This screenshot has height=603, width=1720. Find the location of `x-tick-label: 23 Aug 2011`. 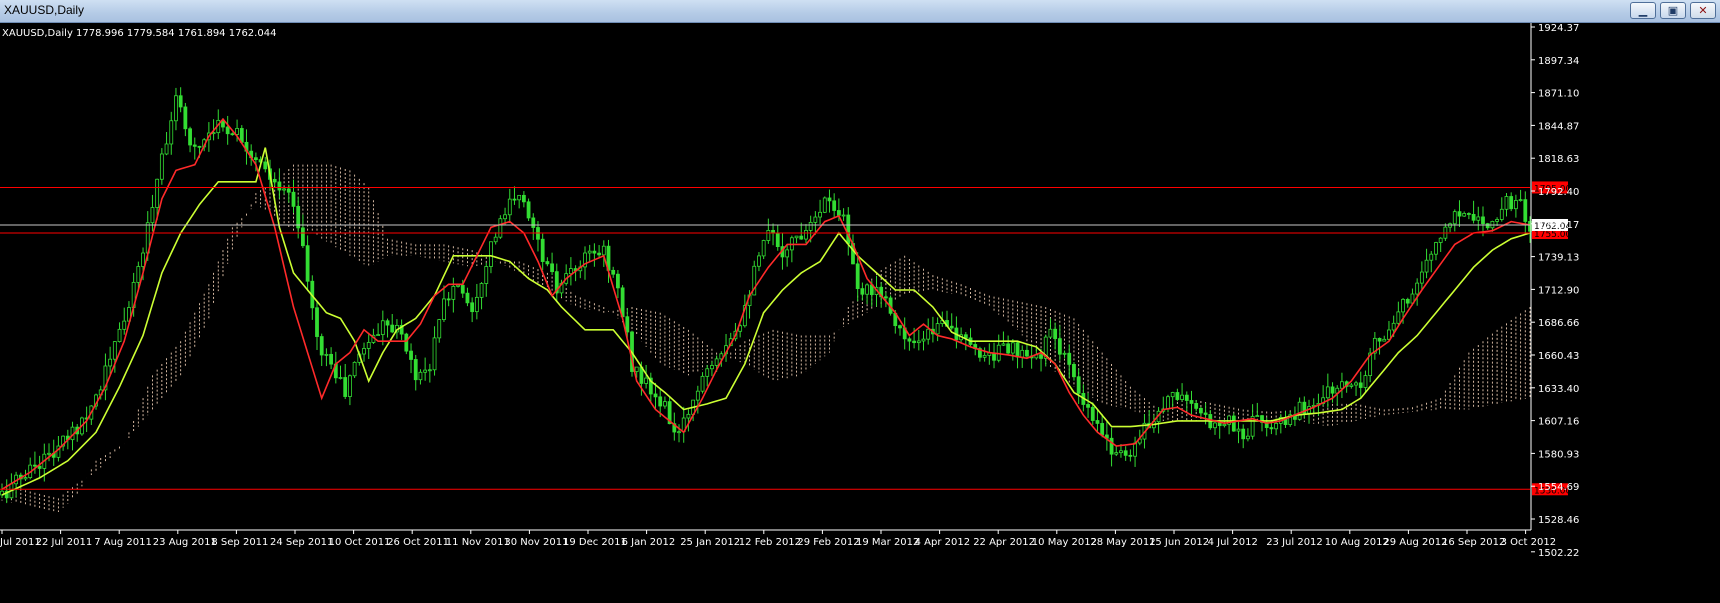

x-tick-label: 23 Aug 2011 is located at coordinates (185, 542).